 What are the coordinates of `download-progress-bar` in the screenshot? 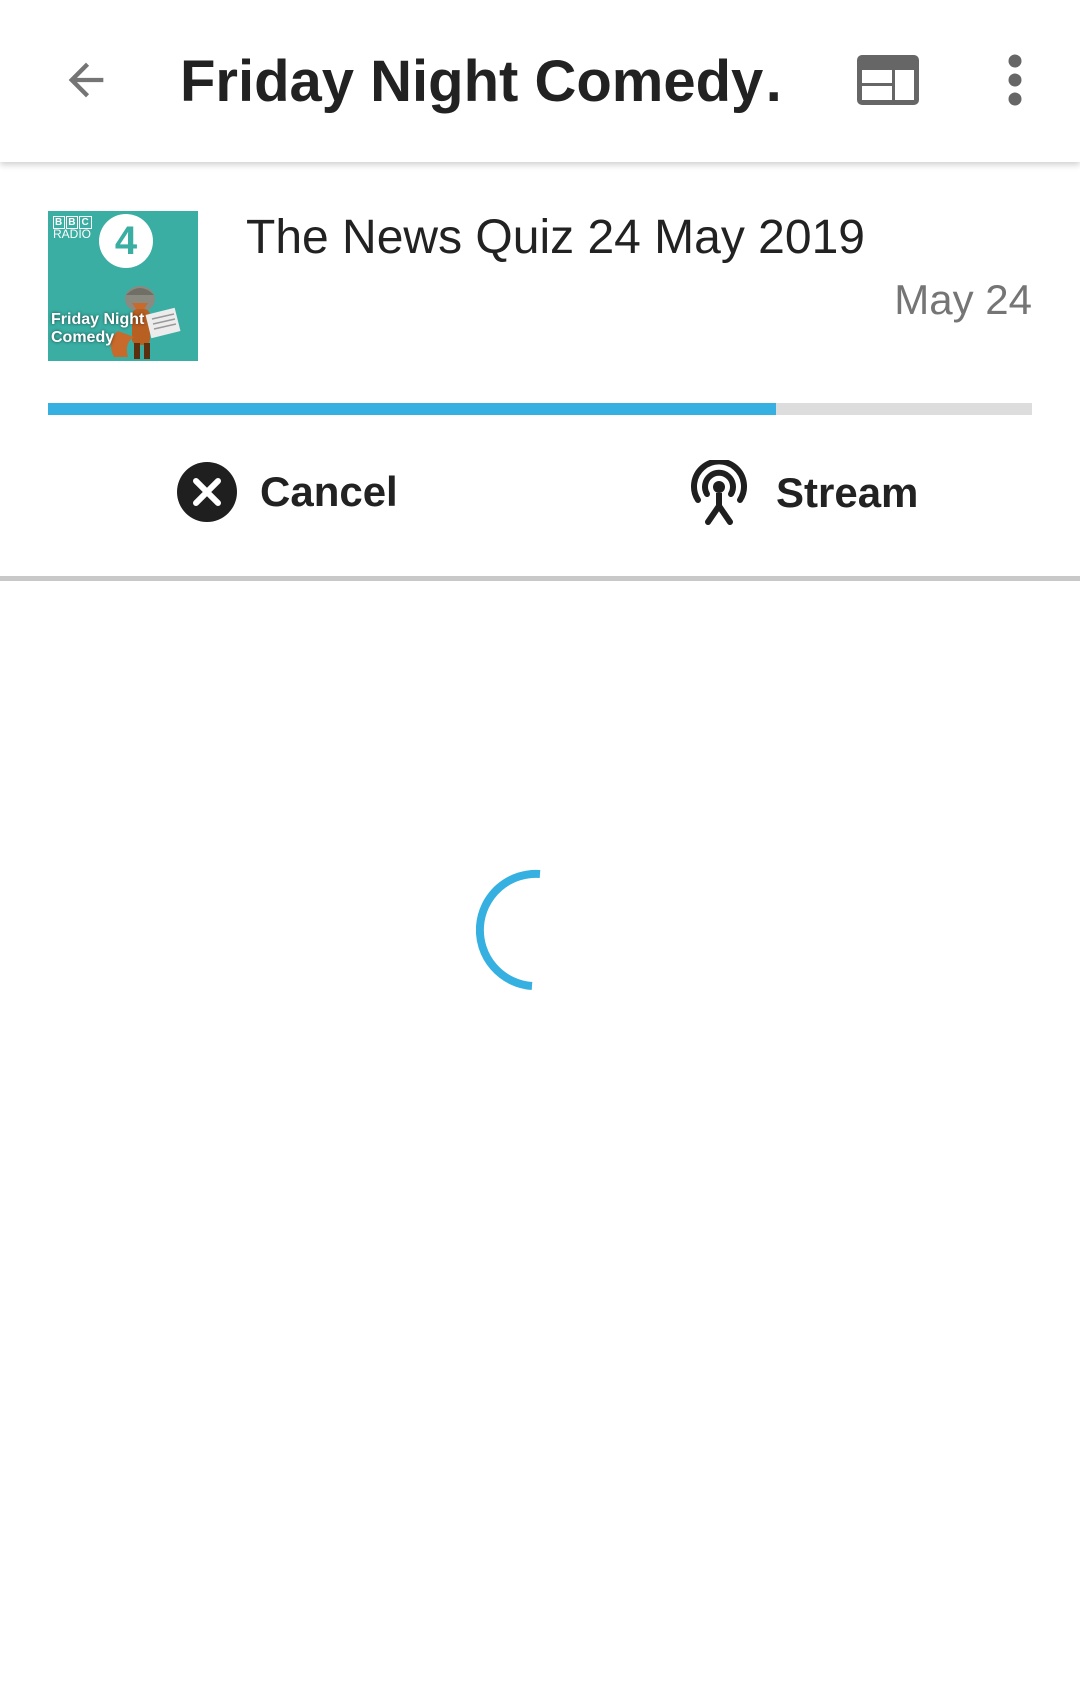 It's located at (540, 409).